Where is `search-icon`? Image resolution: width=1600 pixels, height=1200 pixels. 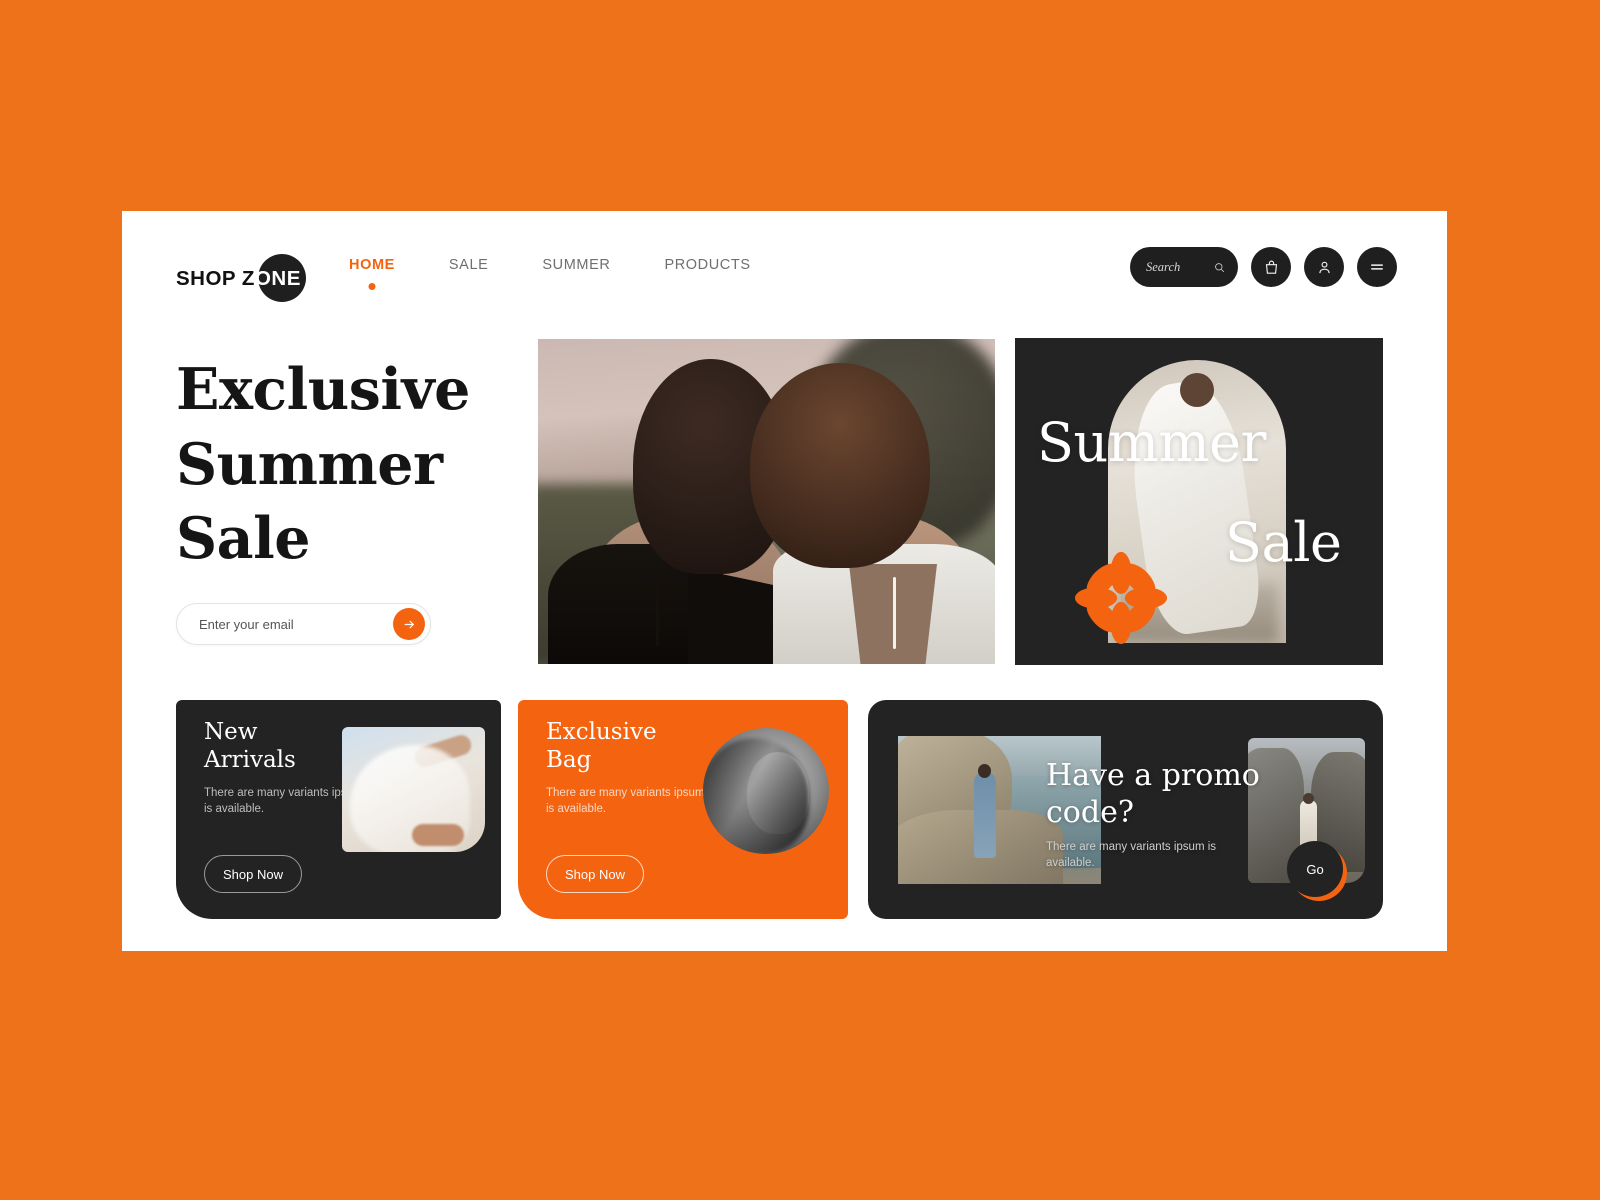
search-icon is located at coordinates (1219, 267).